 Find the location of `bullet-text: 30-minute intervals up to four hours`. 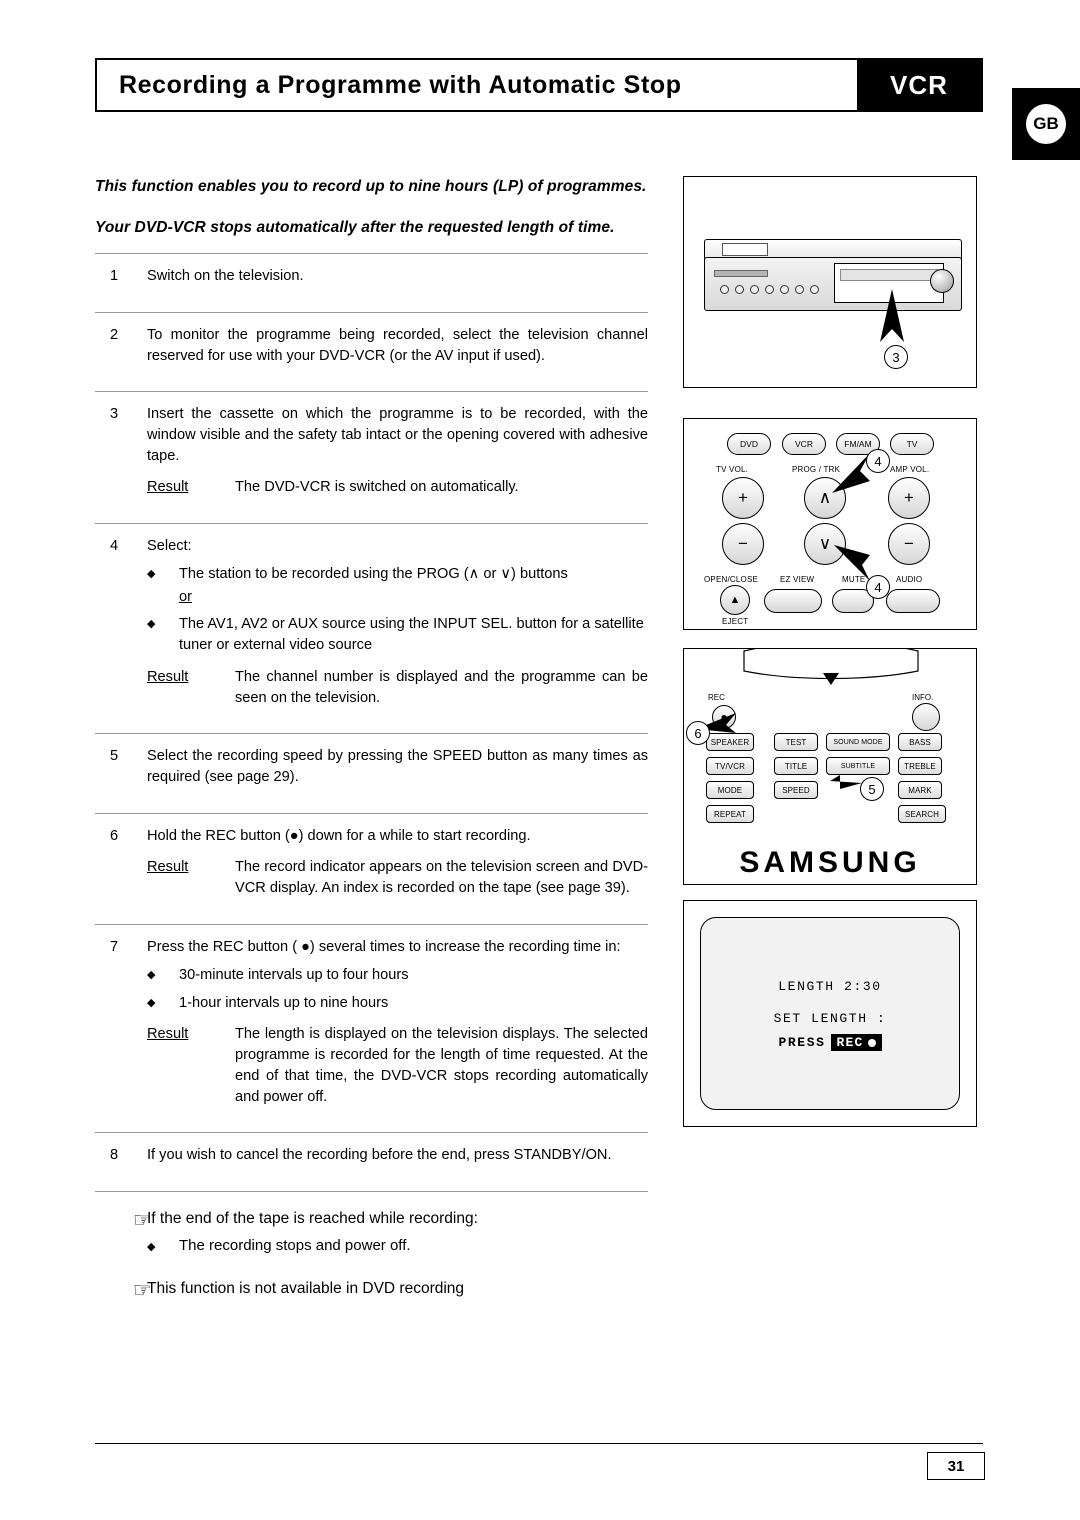

bullet-text: 30-minute intervals up to four hours is located at coordinates (294, 974).